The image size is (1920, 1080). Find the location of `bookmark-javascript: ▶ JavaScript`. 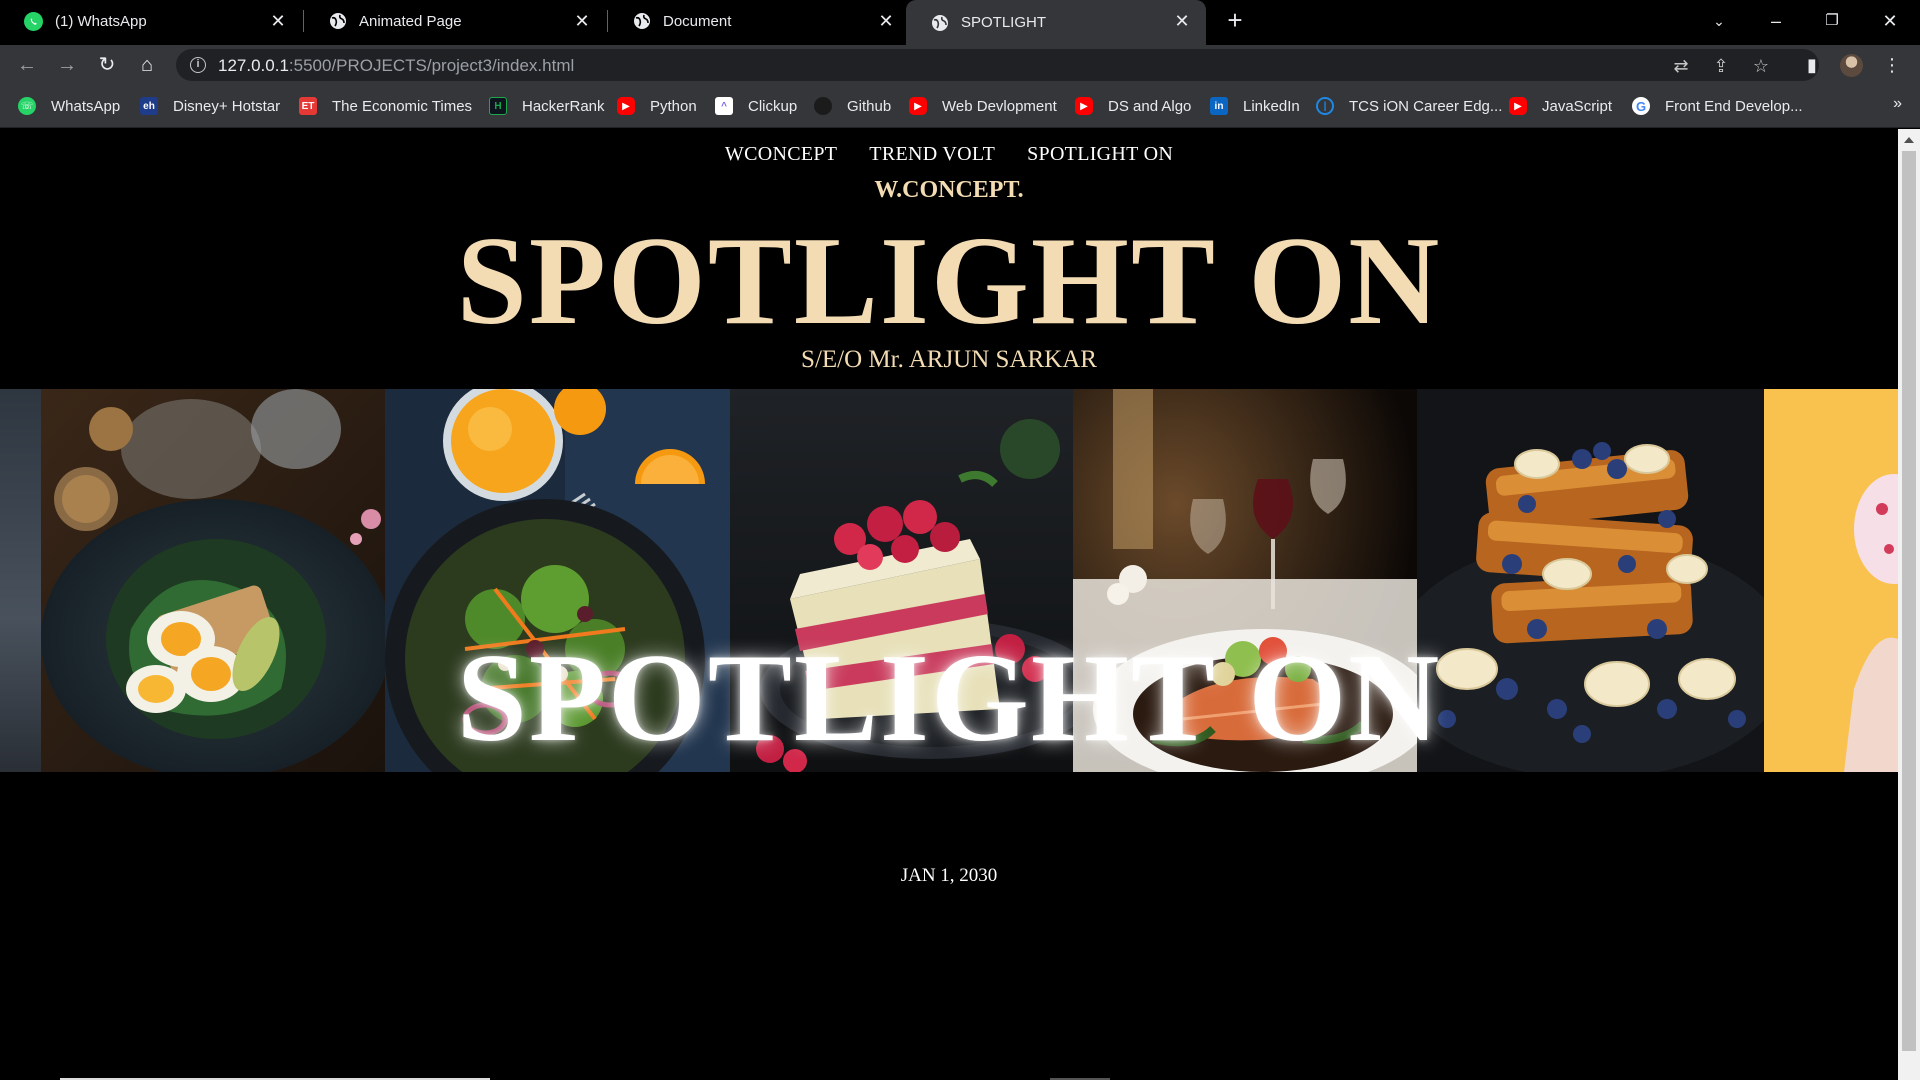

bookmark-javascript: ▶ JavaScript is located at coordinates (1560, 106).